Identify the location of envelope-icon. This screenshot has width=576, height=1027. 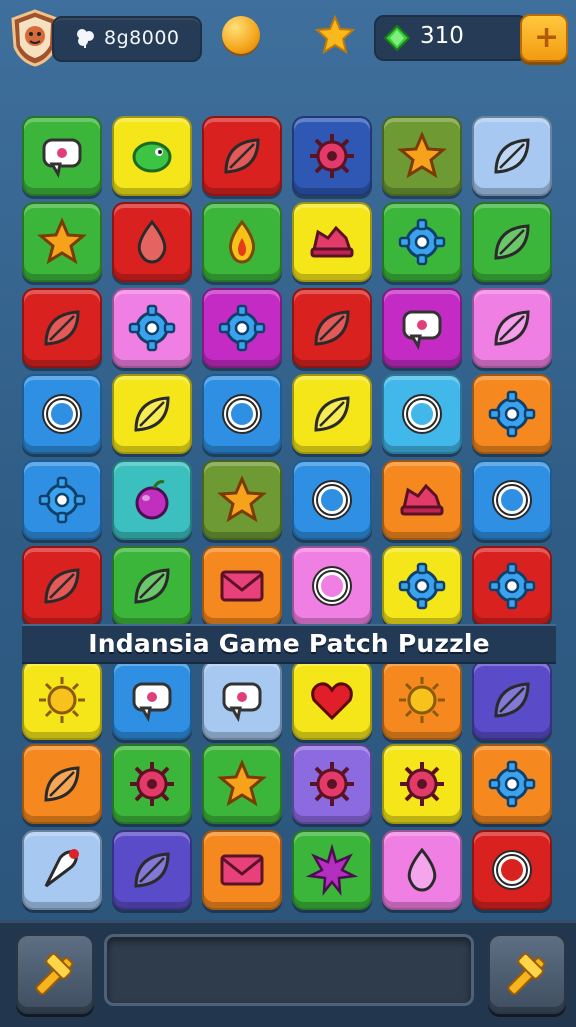
(242, 870).